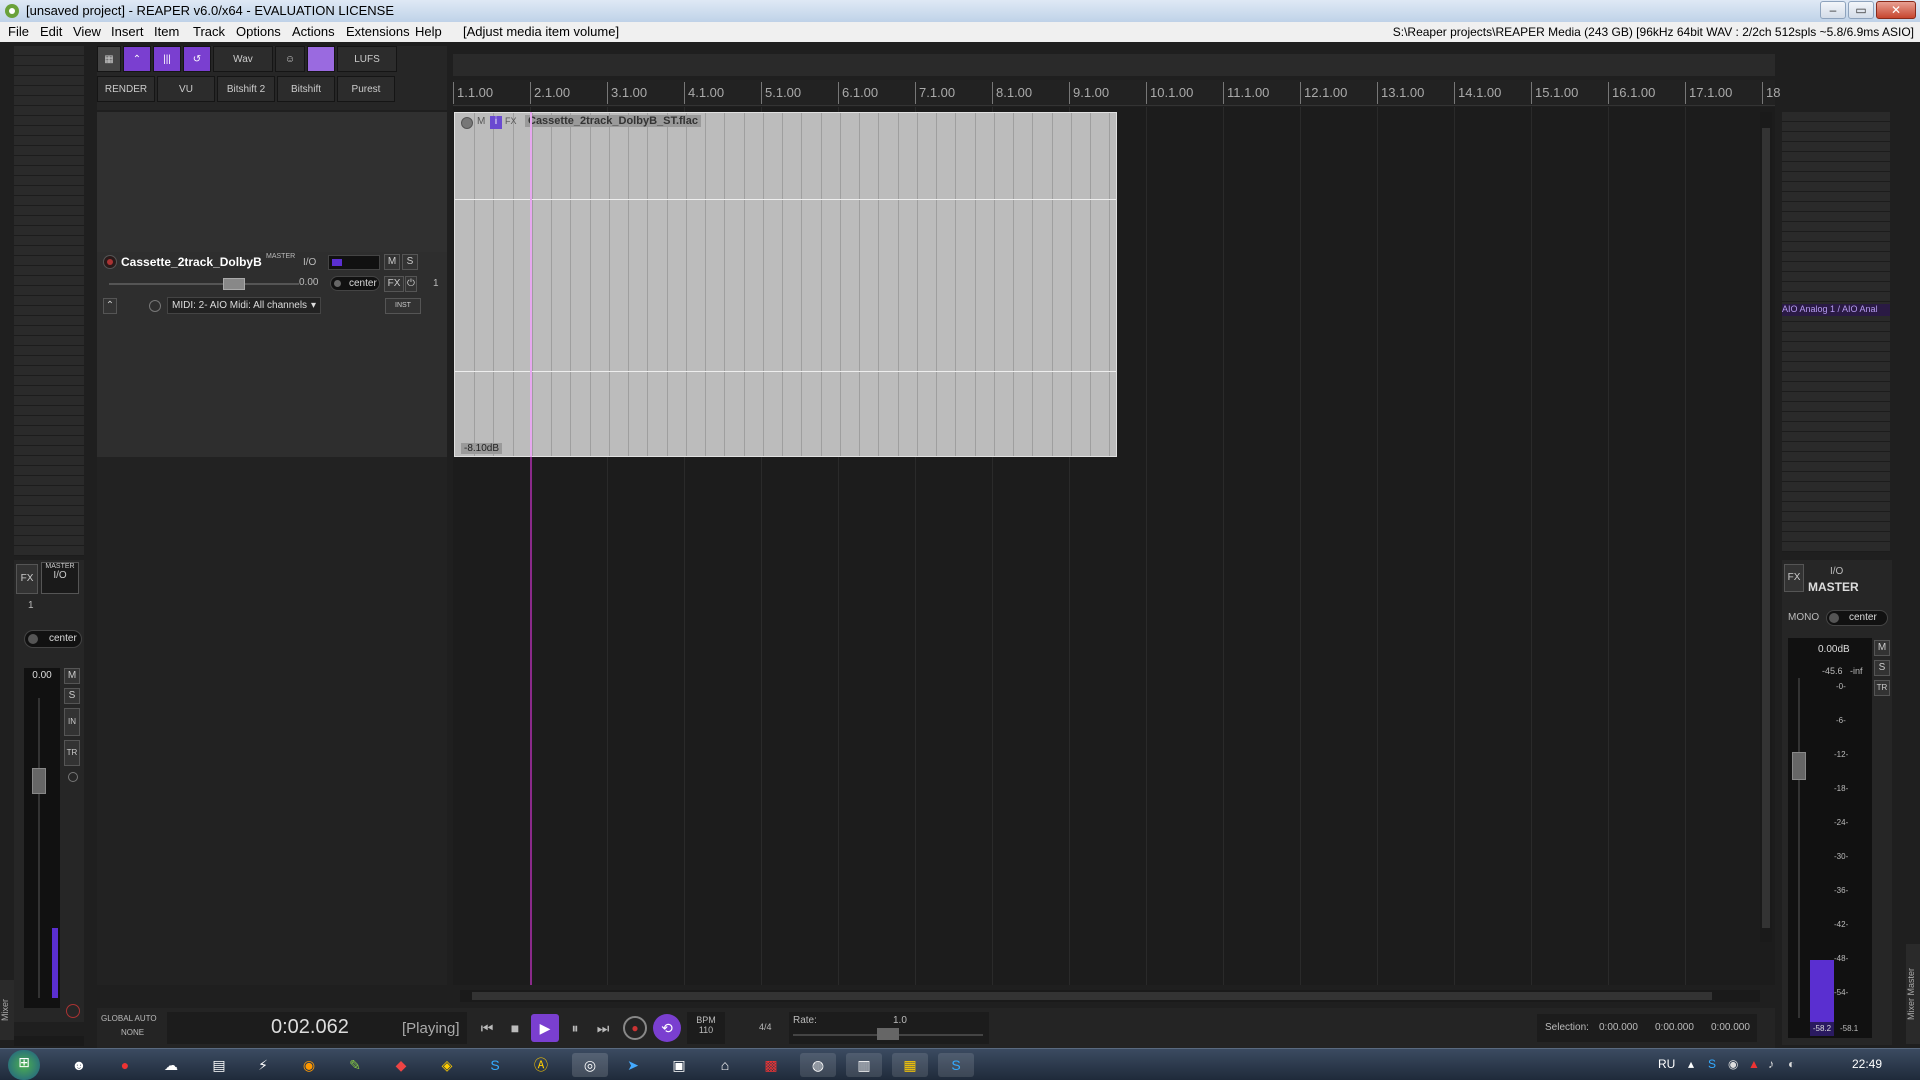 The height and width of the screenshot is (1080, 1920). I want to click on master-io-button: I/O, so click(1836, 571).